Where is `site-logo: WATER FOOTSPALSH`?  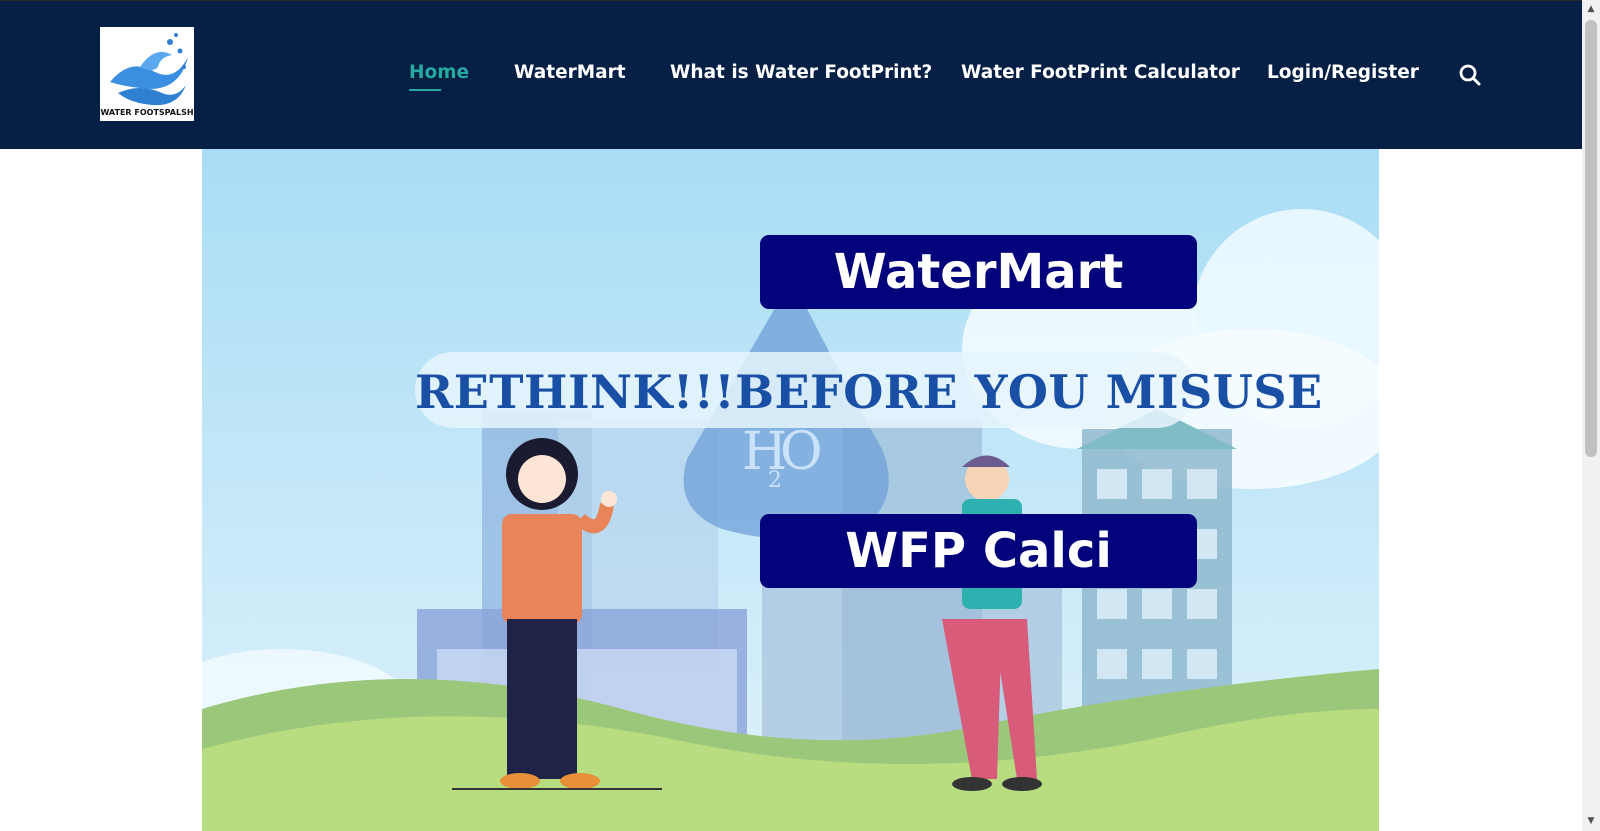 site-logo: WATER FOOTSPALSH is located at coordinates (147, 74).